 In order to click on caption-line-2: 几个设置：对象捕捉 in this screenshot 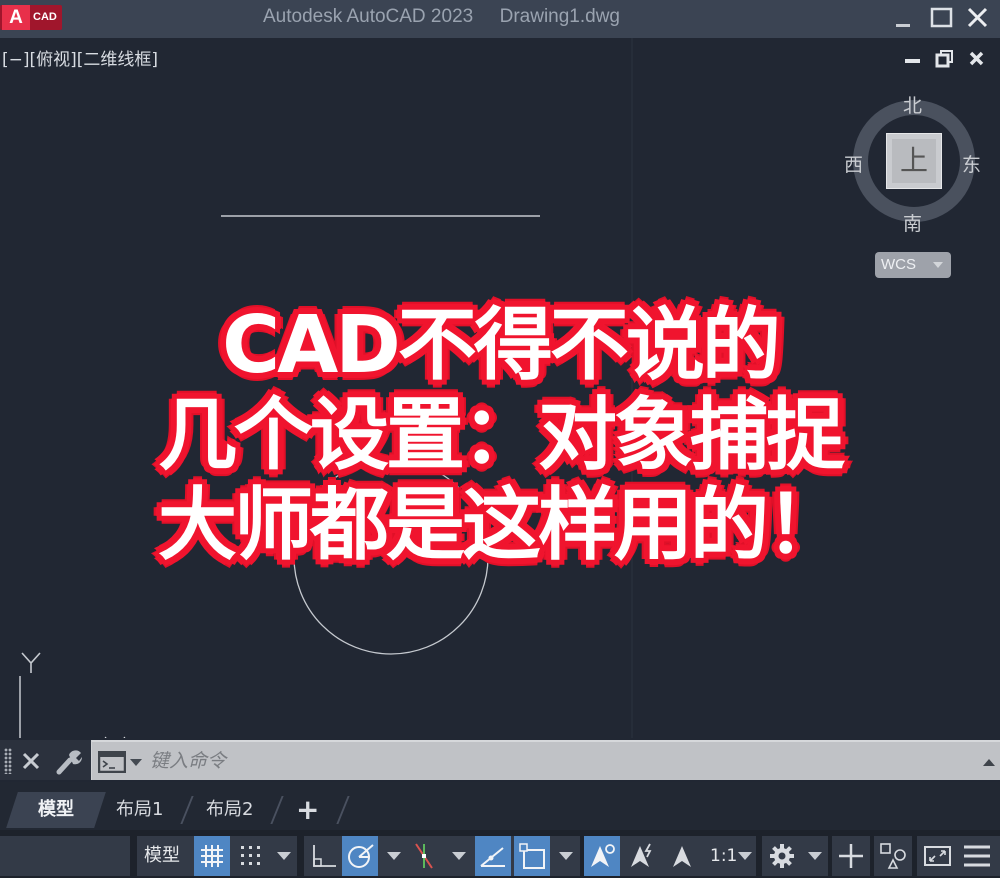, I will do `click(501, 435)`.